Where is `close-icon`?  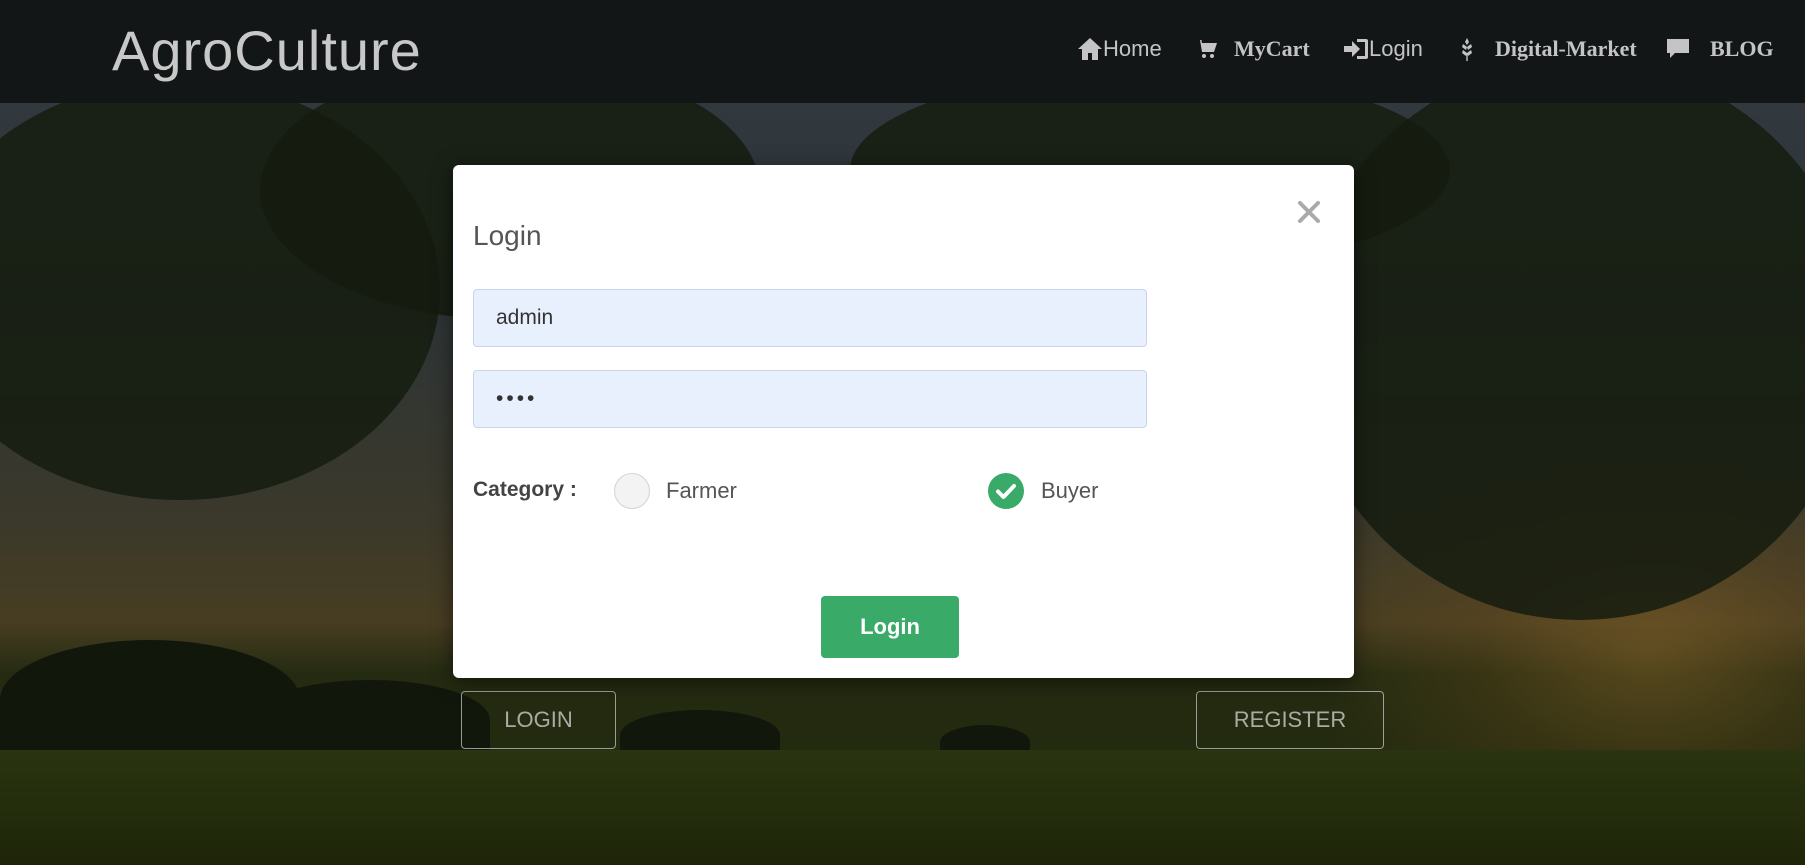
close-icon is located at coordinates (1309, 212).